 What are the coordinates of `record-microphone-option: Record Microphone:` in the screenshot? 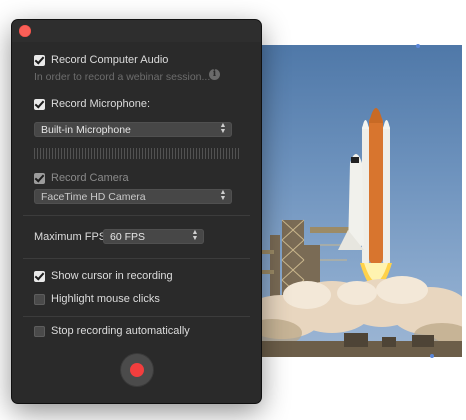 It's located at (92, 103).